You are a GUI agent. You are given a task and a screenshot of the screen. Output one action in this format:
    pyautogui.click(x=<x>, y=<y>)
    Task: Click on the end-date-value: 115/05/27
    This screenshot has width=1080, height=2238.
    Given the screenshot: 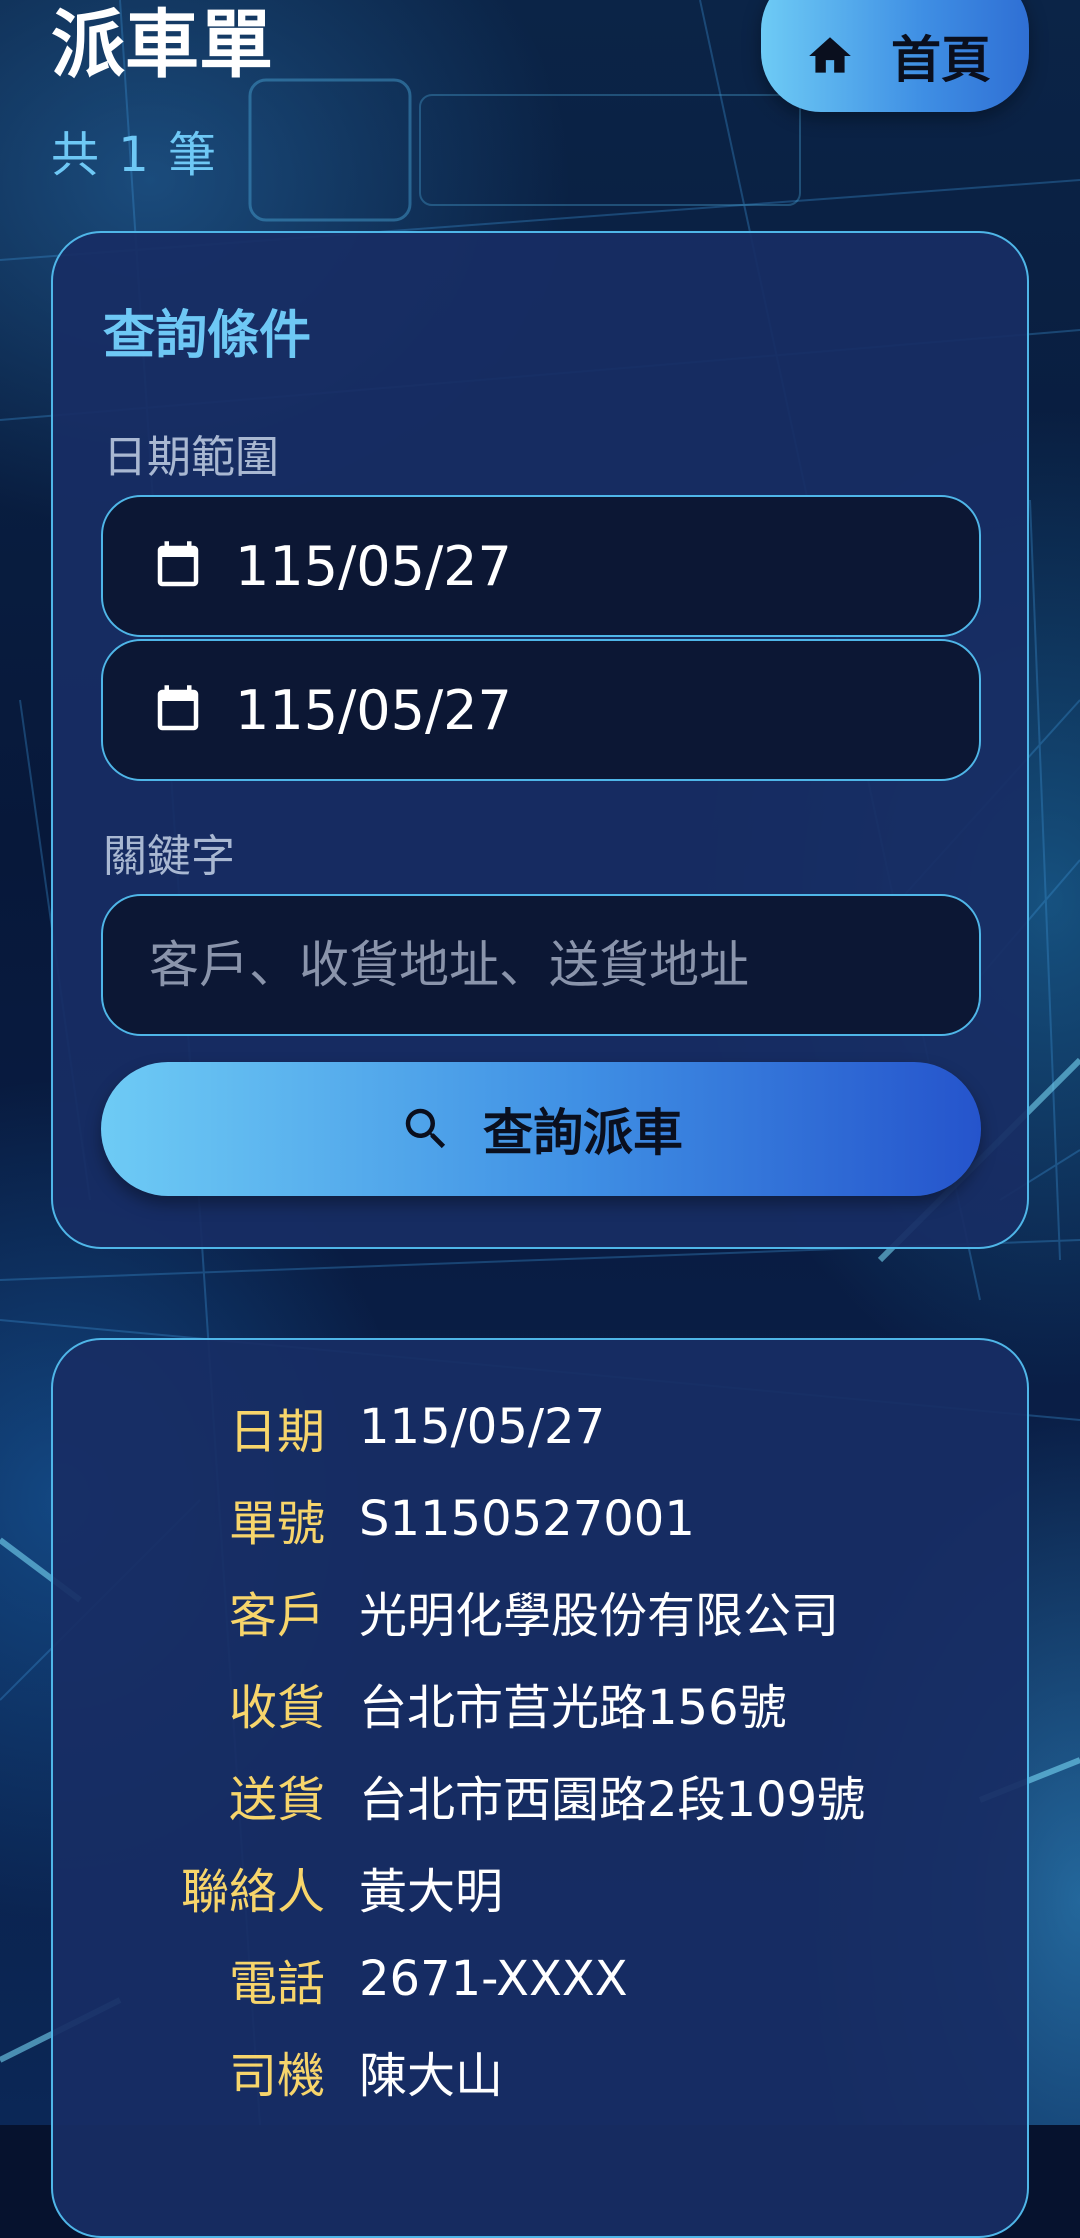 What is the action you would take?
    pyautogui.click(x=373, y=710)
    